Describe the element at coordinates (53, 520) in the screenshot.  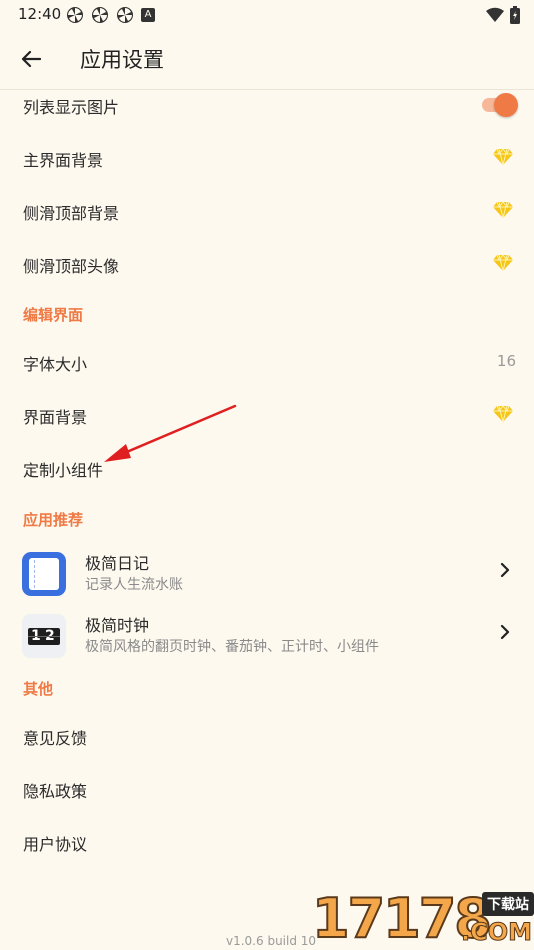
I see `section-header-app-recommend: 应用推荐` at that location.